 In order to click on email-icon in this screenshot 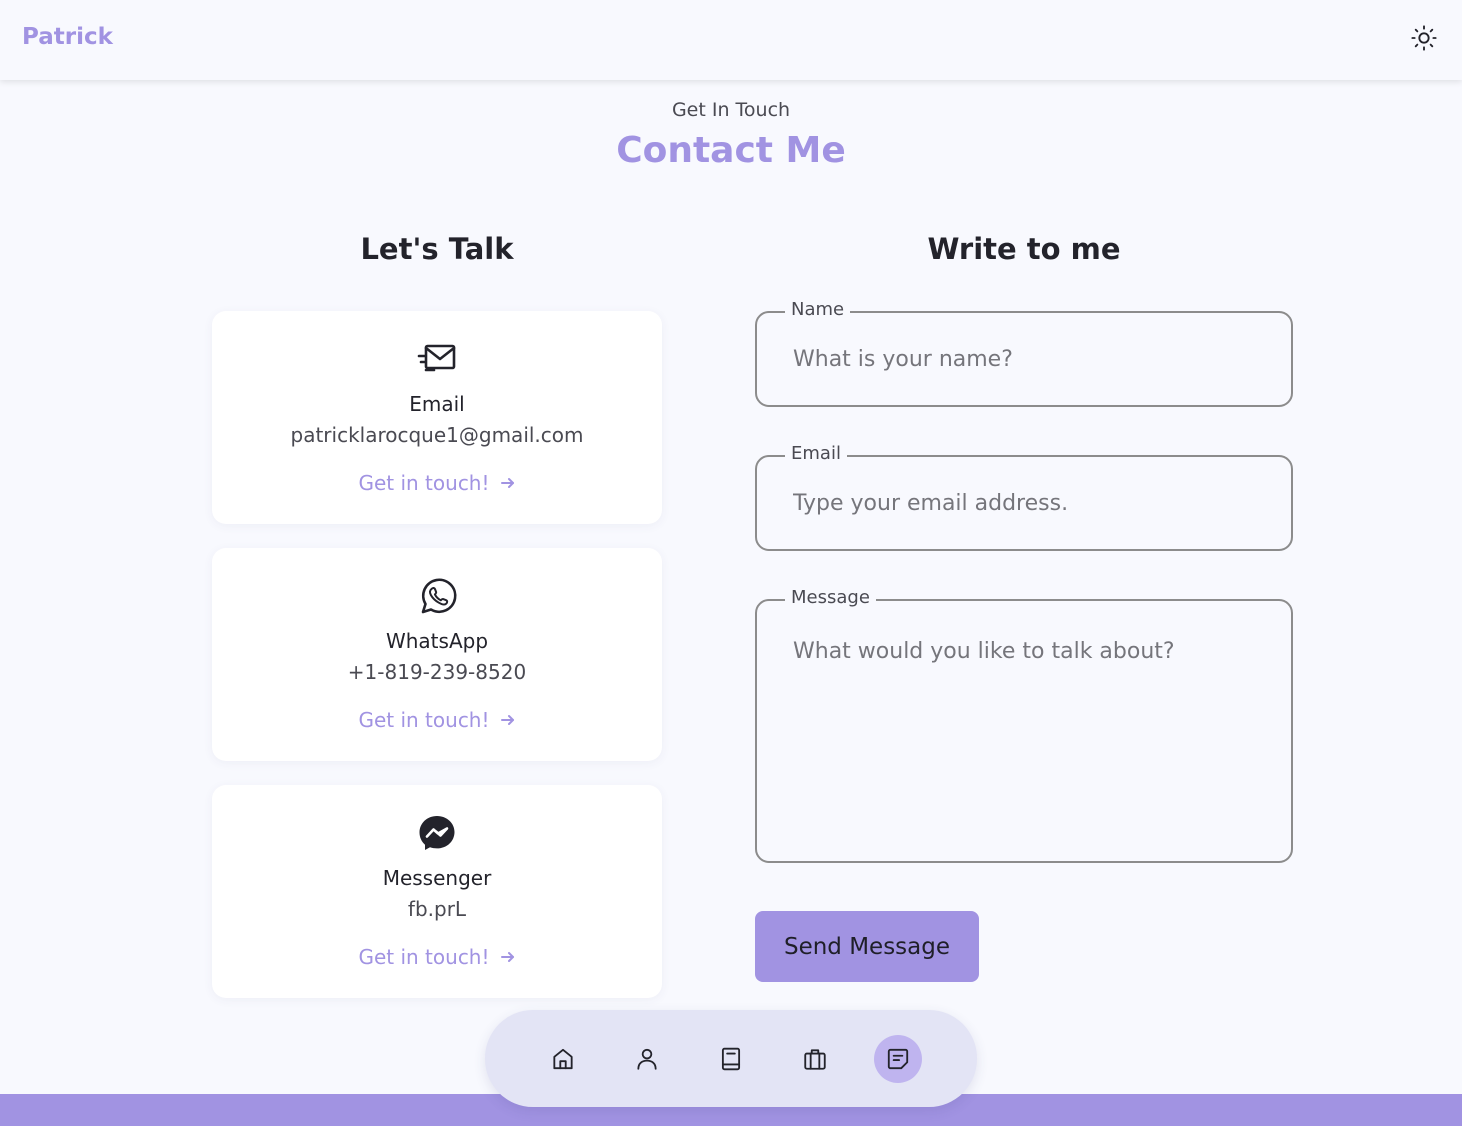, I will do `click(436, 358)`.